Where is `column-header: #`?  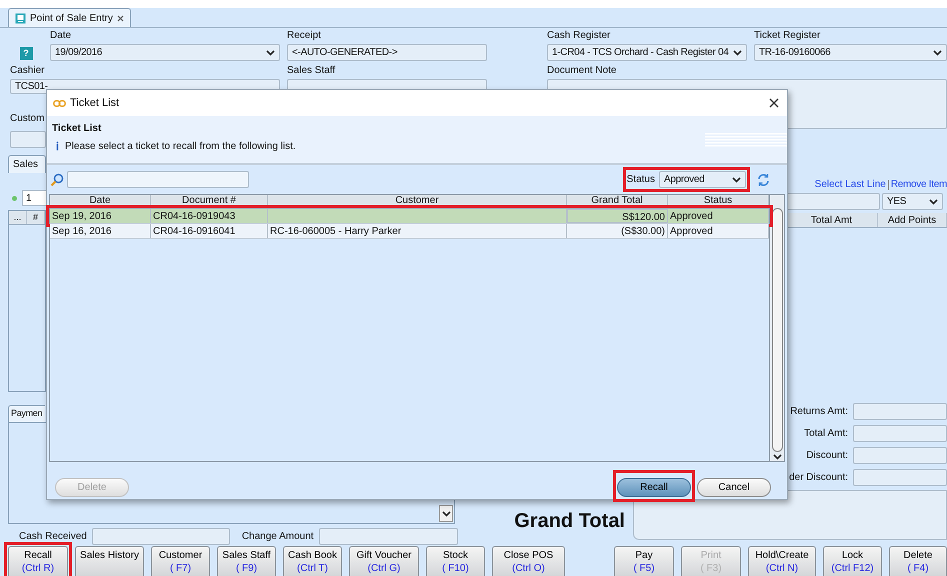
column-header: # is located at coordinates (36, 217).